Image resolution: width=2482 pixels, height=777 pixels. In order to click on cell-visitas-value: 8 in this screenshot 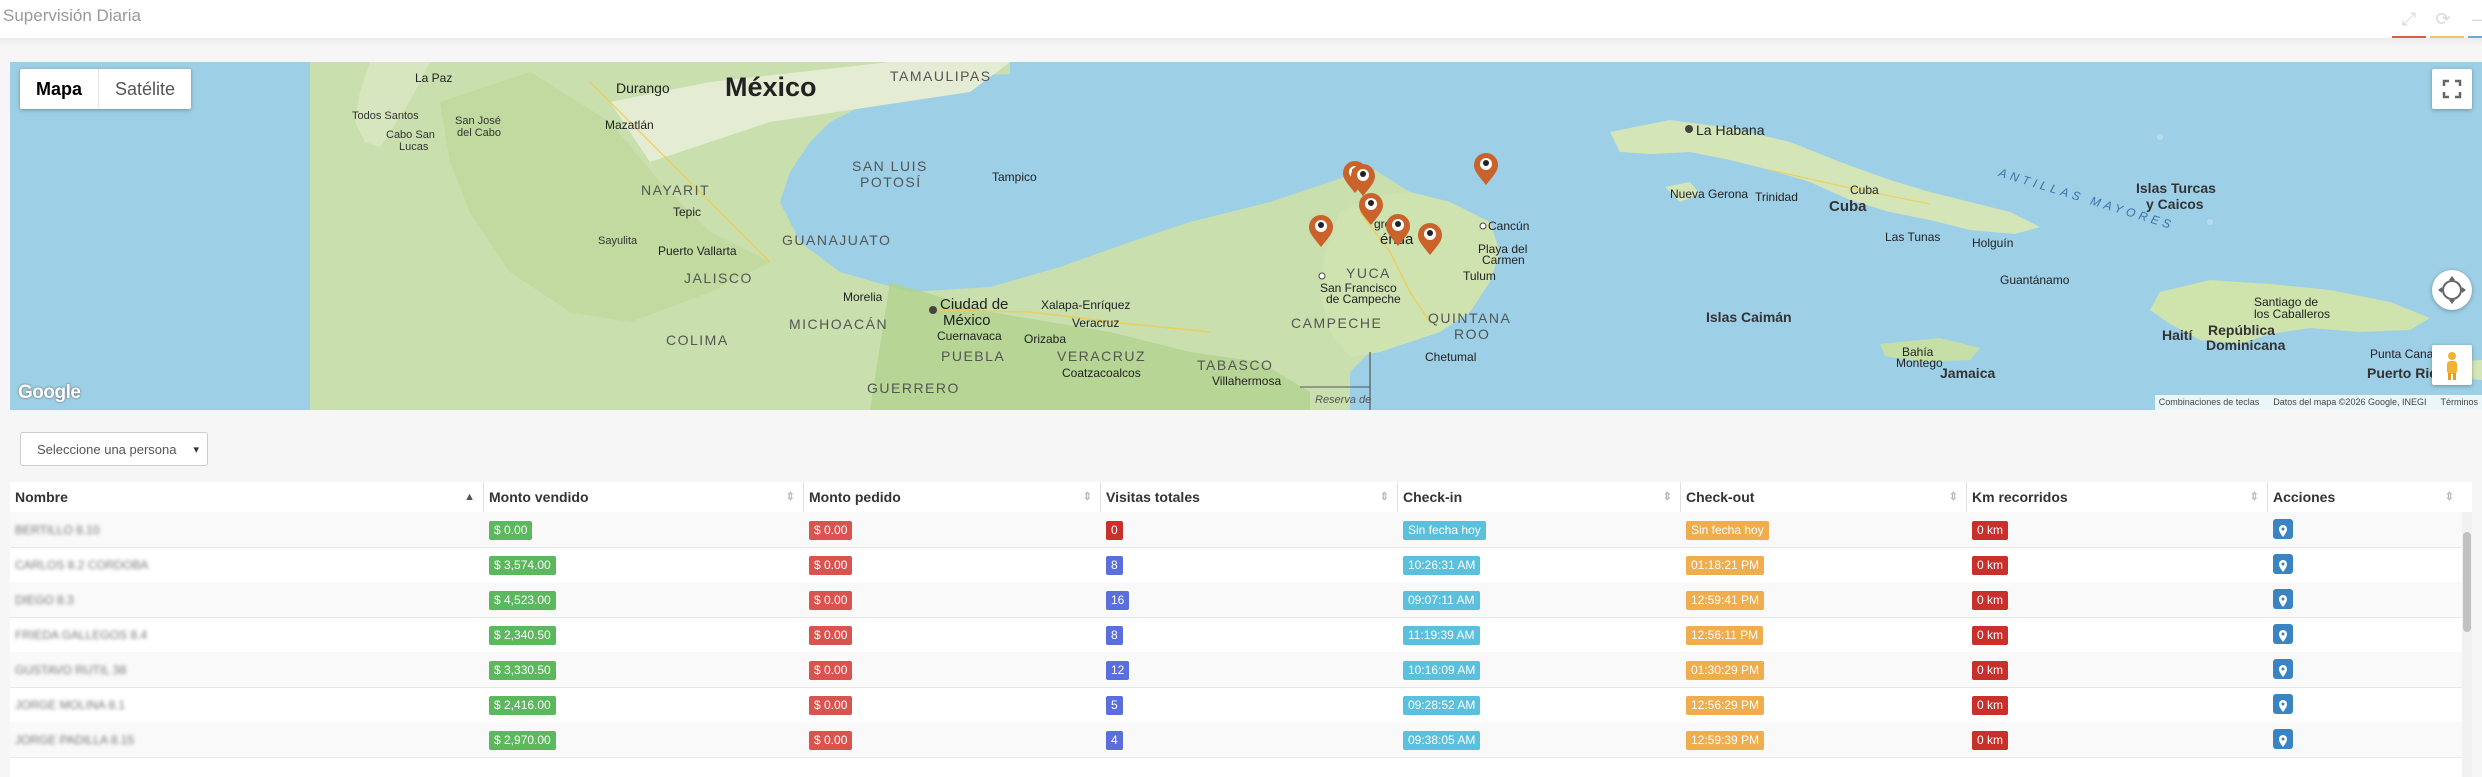, I will do `click(1114, 635)`.